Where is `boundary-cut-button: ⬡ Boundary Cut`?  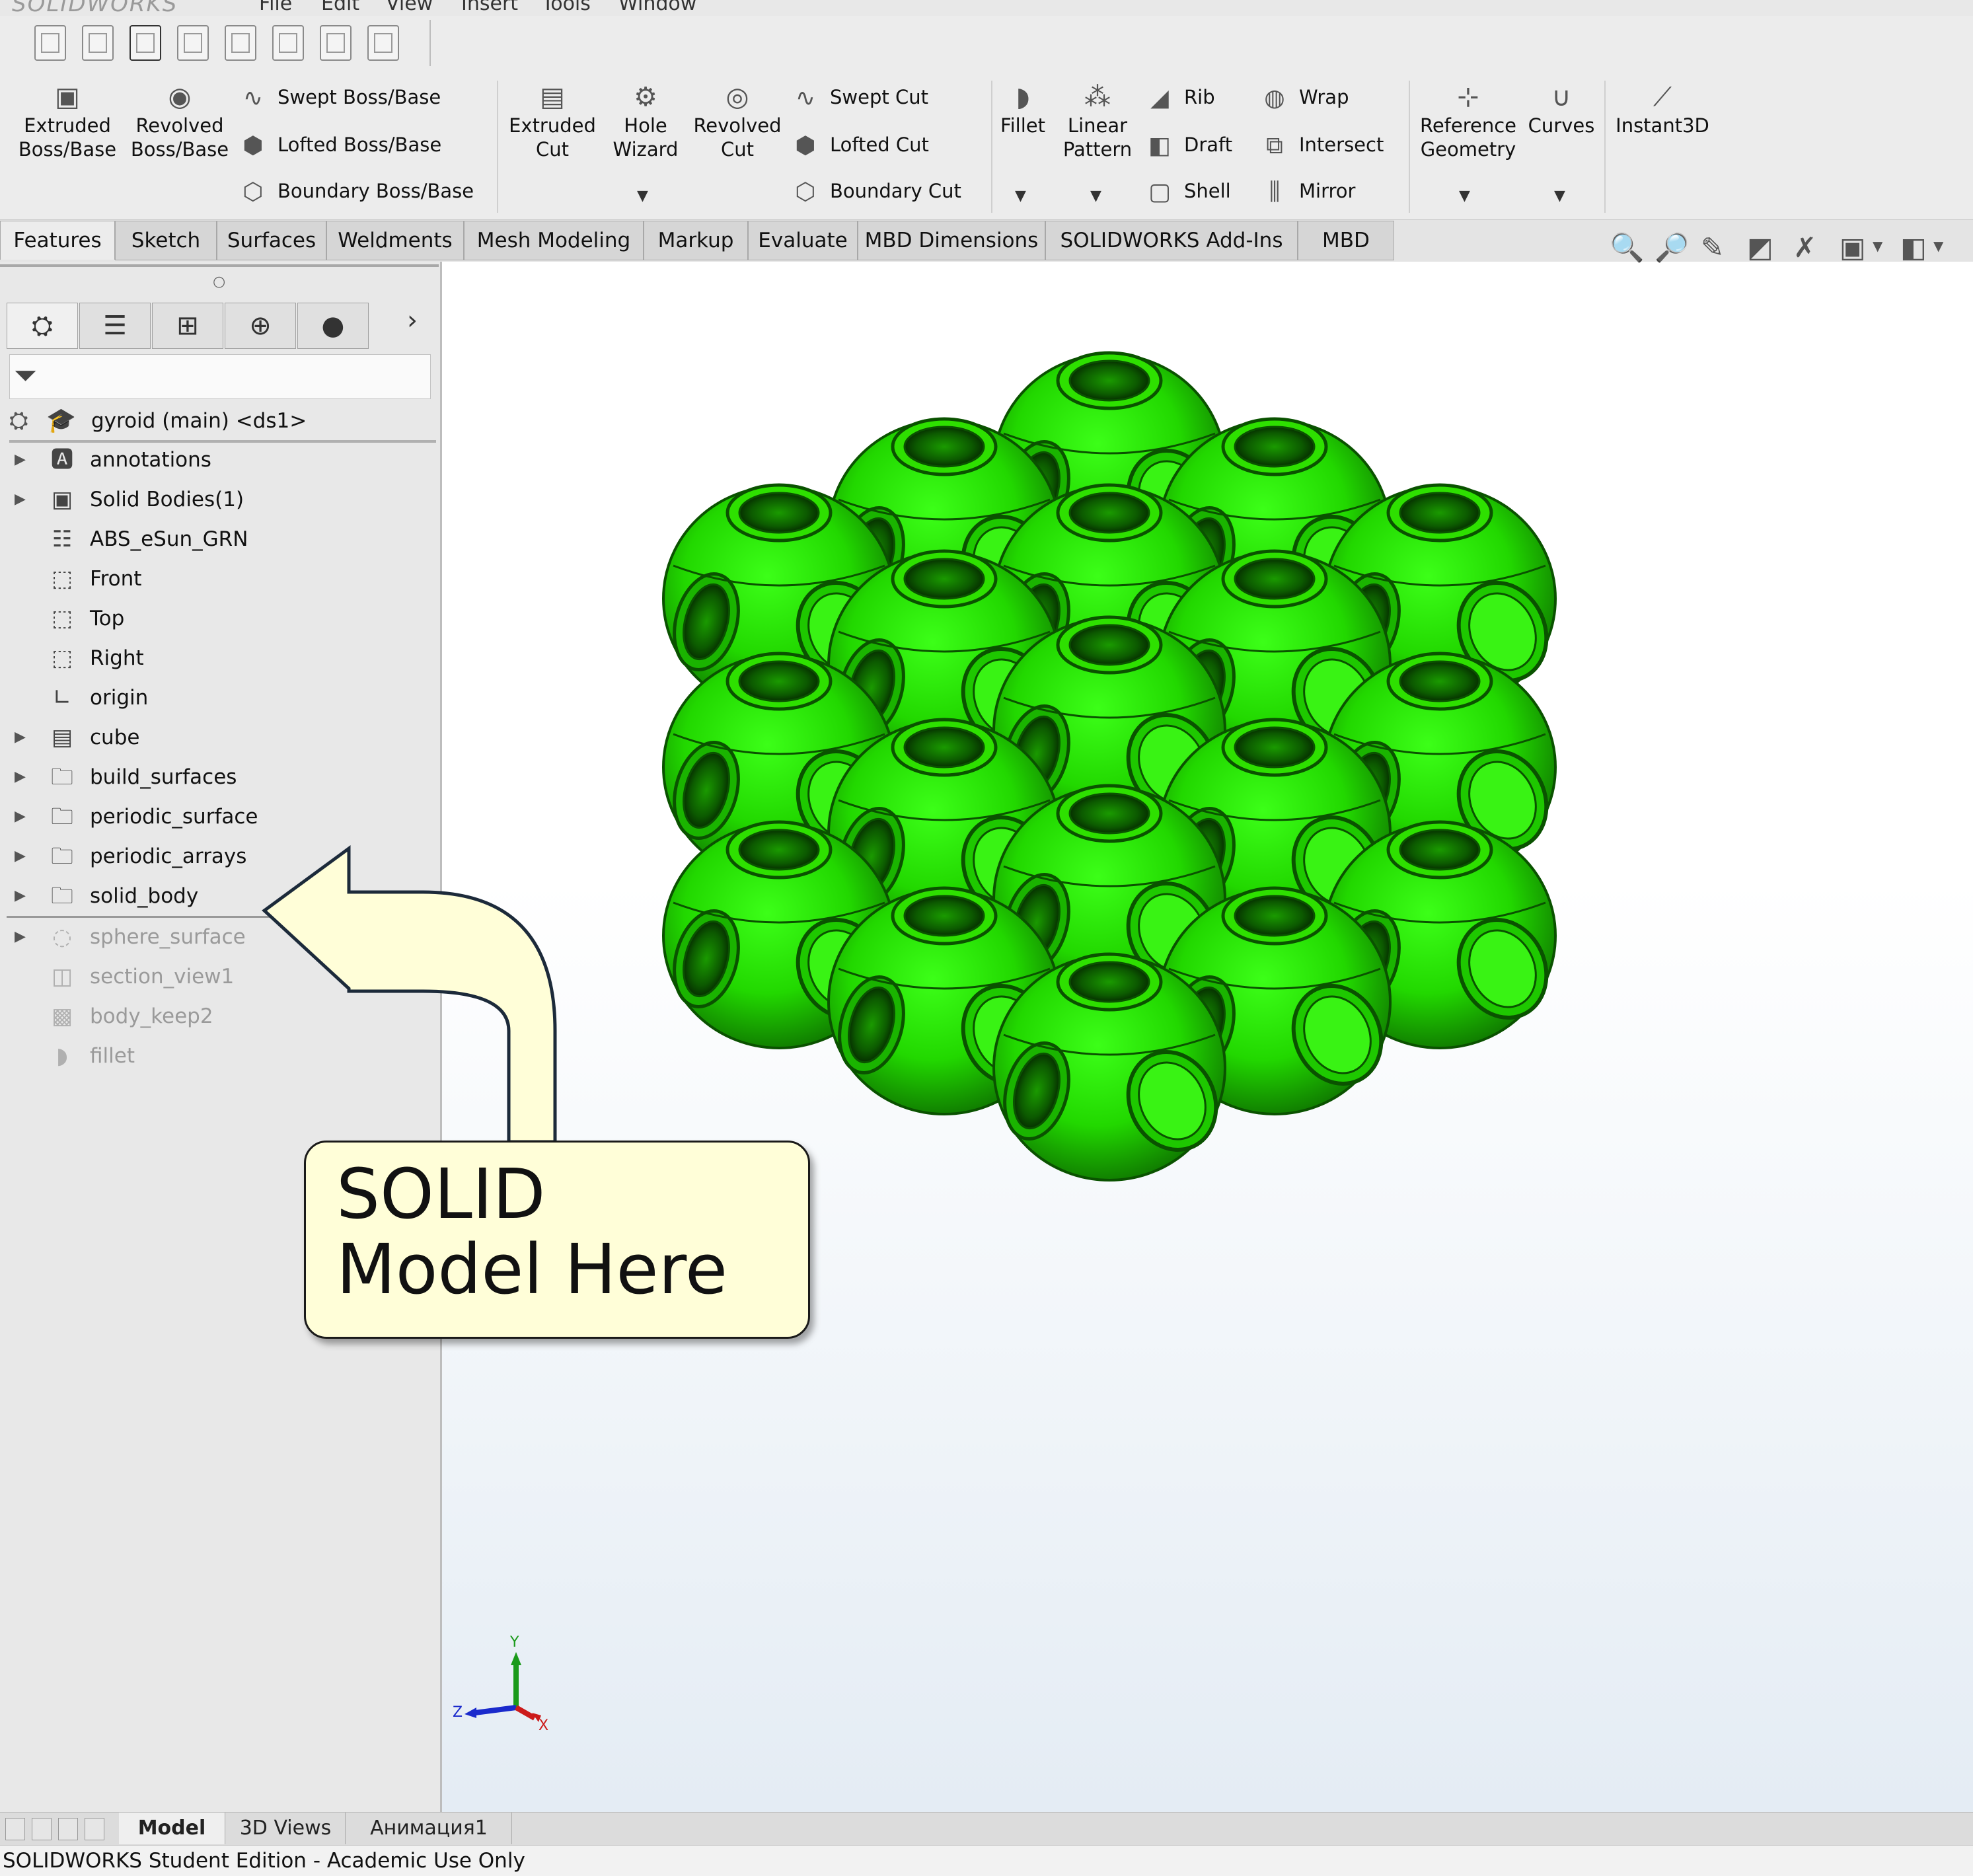 boundary-cut-button: ⬡ Boundary Cut is located at coordinates (875, 190).